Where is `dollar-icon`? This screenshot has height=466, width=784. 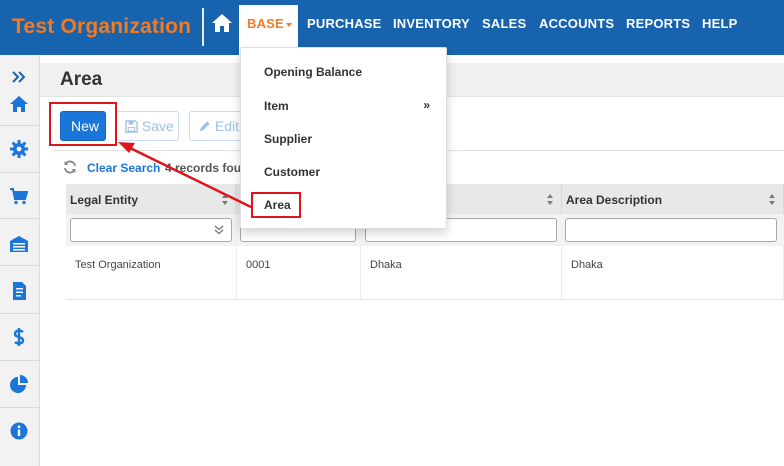
dollar-icon is located at coordinates (19, 337).